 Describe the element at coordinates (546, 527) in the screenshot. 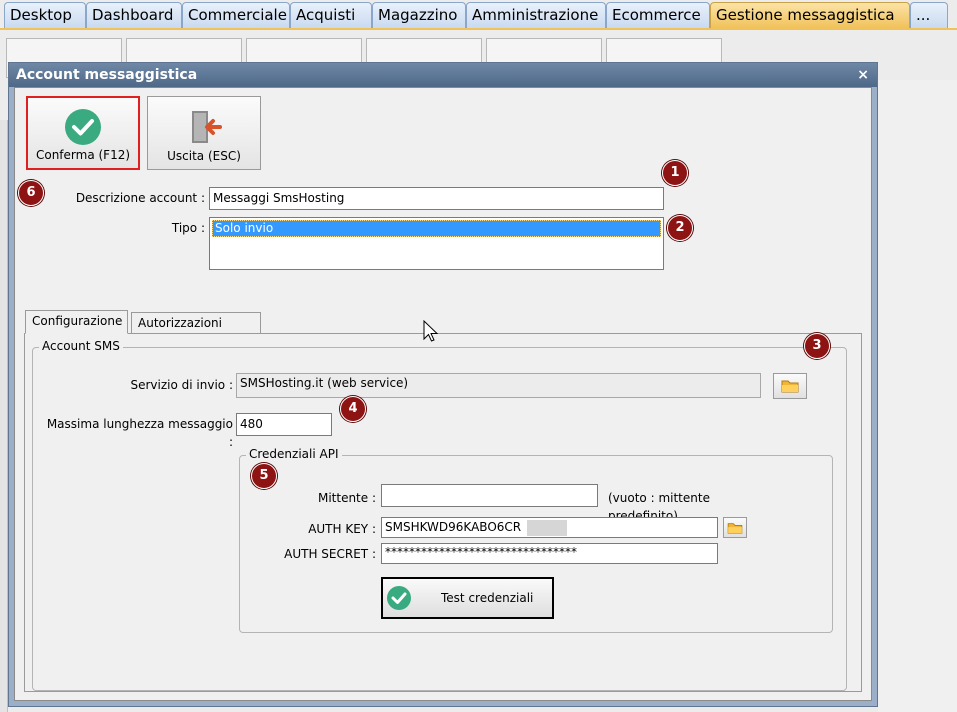

I see `auth-key-redaction` at that location.